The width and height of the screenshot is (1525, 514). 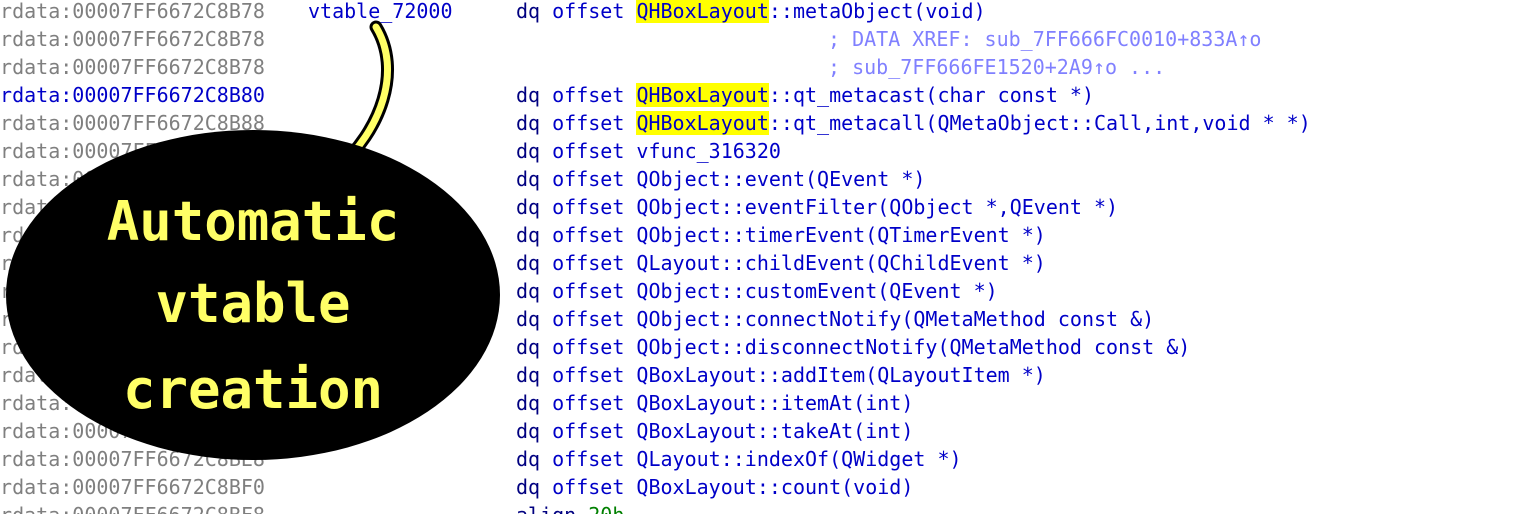 What do you see at coordinates (132, 403) in the screenshot?
I see `address: .rdata:00007FF6672C8BD8` at bounding box center [132, 403].